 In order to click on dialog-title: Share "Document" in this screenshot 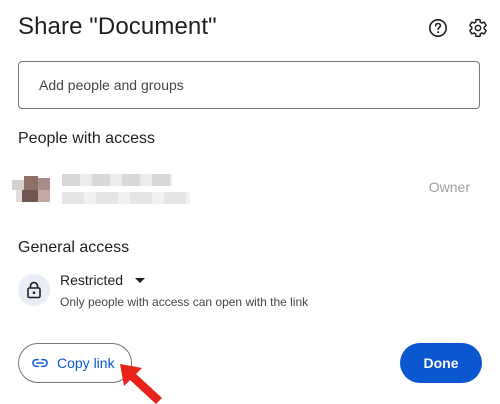, I will do `click(117, 26)`.